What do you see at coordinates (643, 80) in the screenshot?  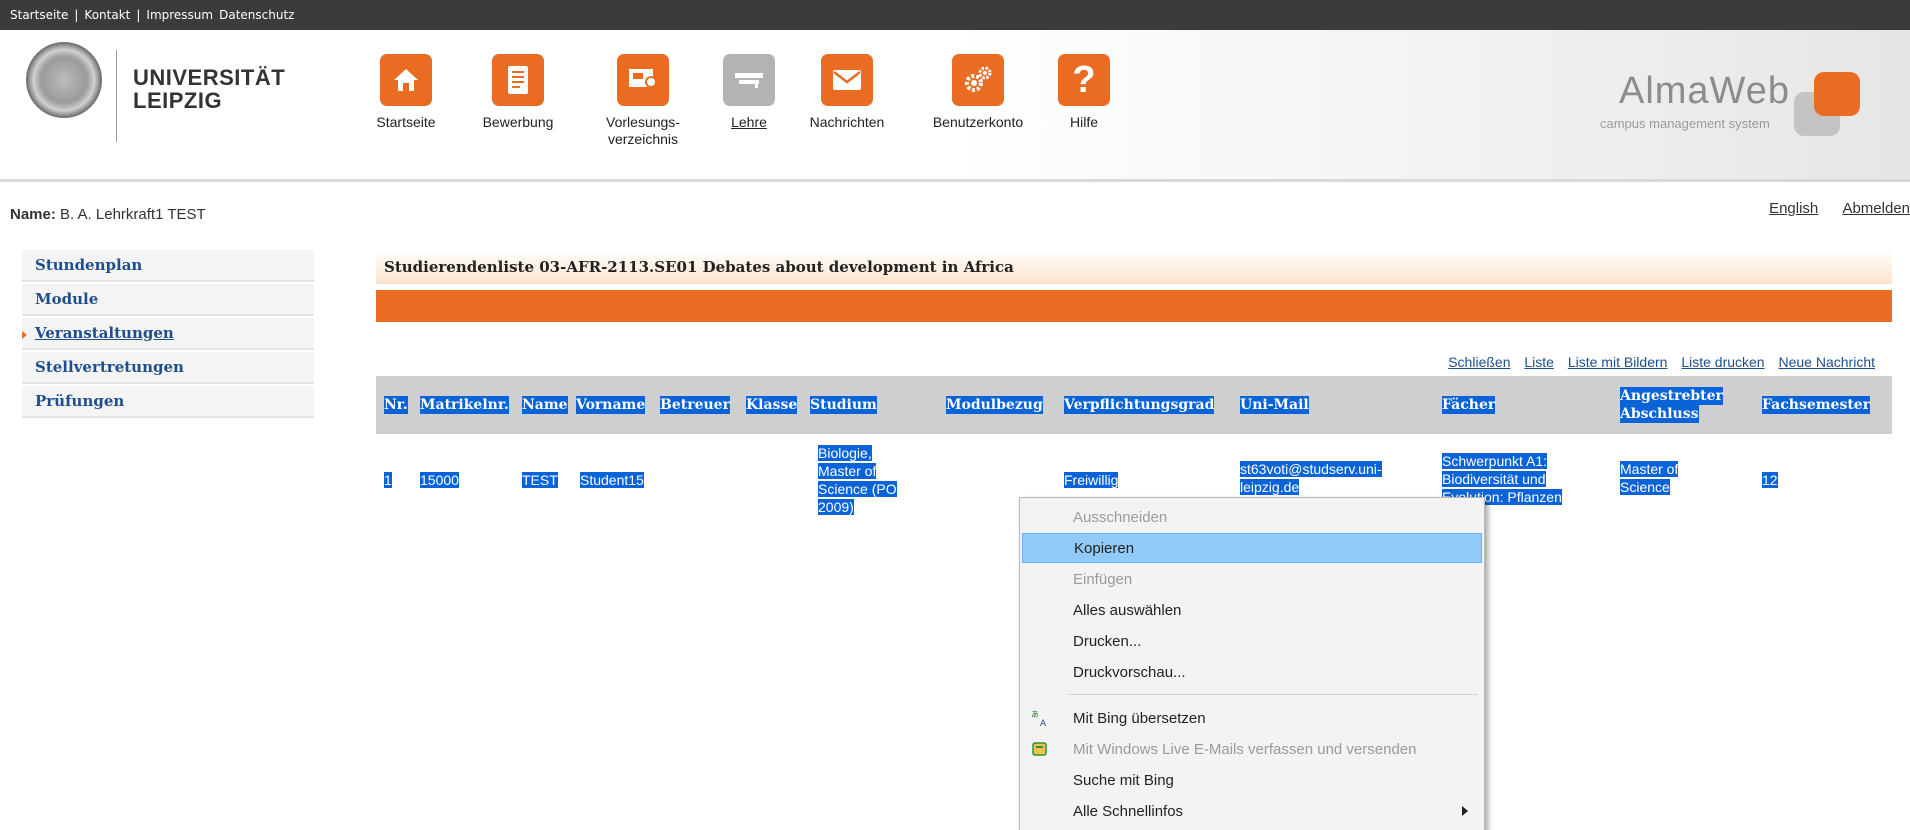 I see `presentation-icon` at bounding box center [643, 80].